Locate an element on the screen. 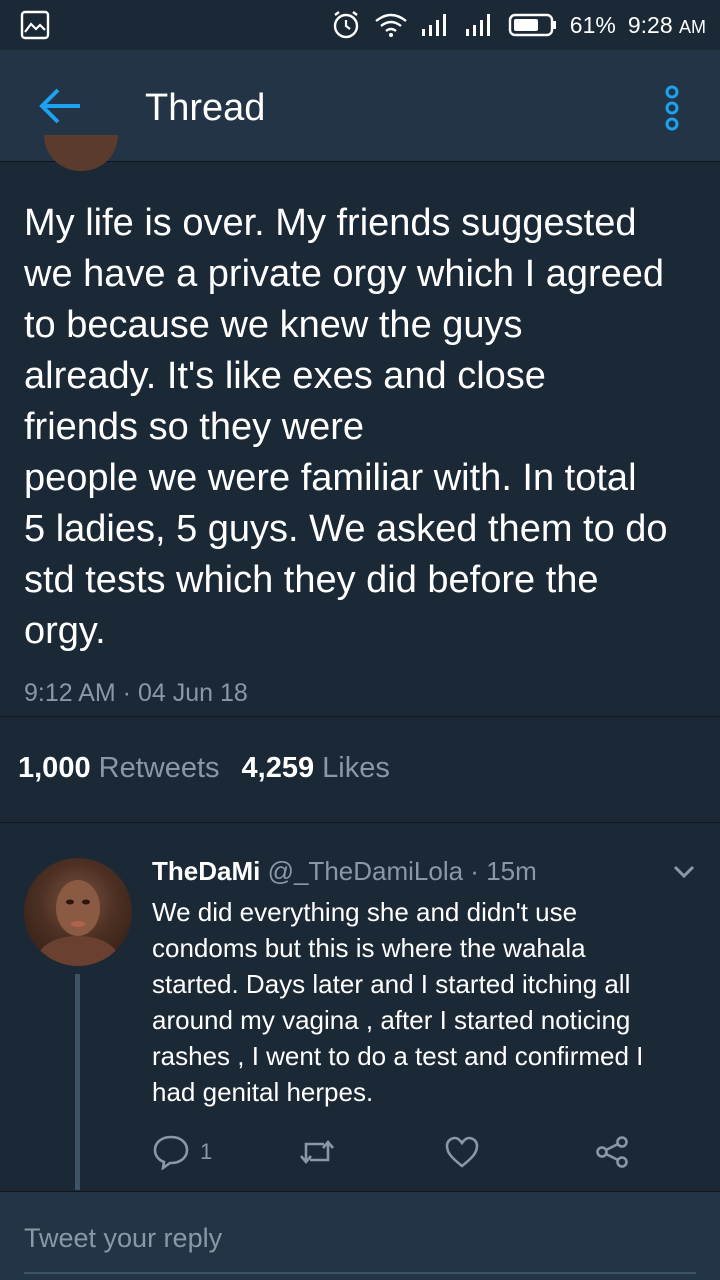  battery-percent: 61% is located at coordinates (592, 24).